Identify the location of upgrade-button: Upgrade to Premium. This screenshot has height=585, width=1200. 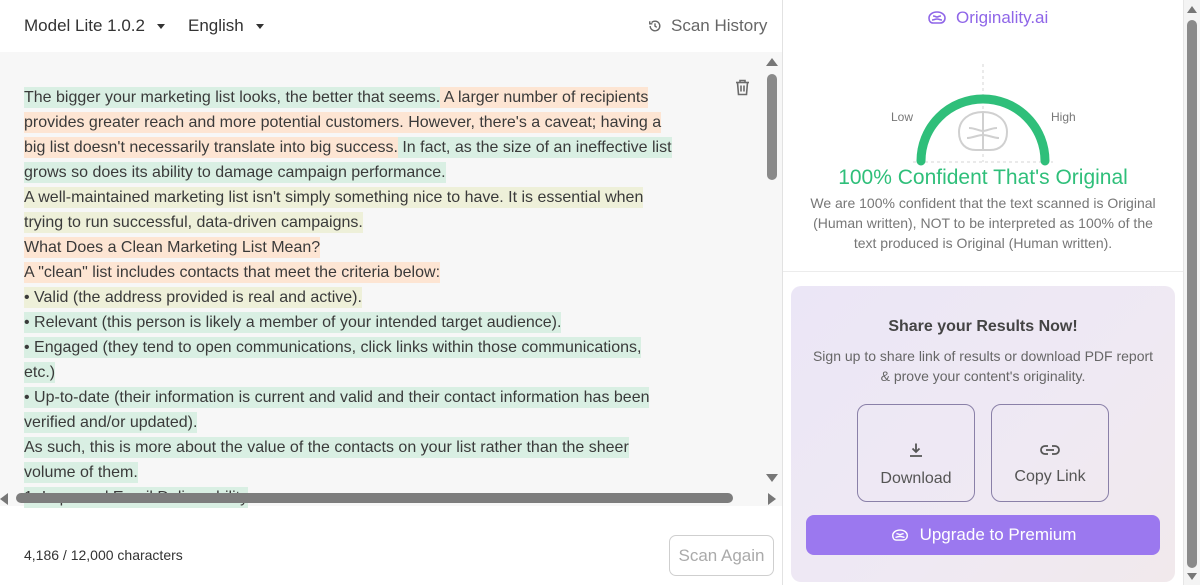
(983, 535).